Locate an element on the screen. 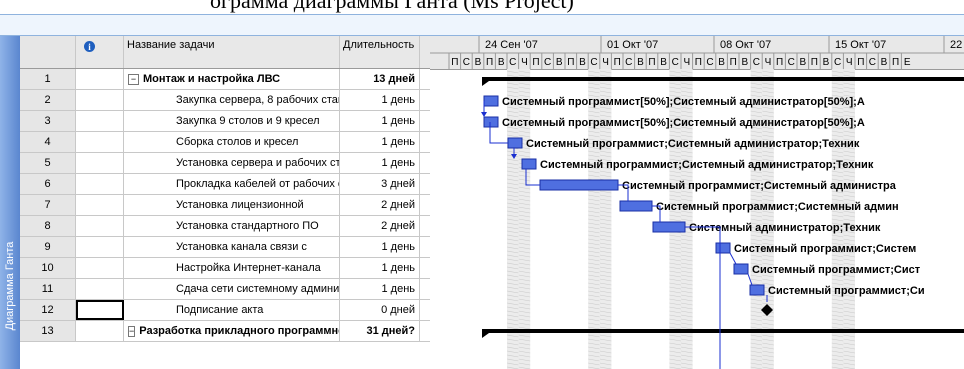 The height and width of the screenshot is (369, 964). week-label: 22 is located at coordinates (956, 45).